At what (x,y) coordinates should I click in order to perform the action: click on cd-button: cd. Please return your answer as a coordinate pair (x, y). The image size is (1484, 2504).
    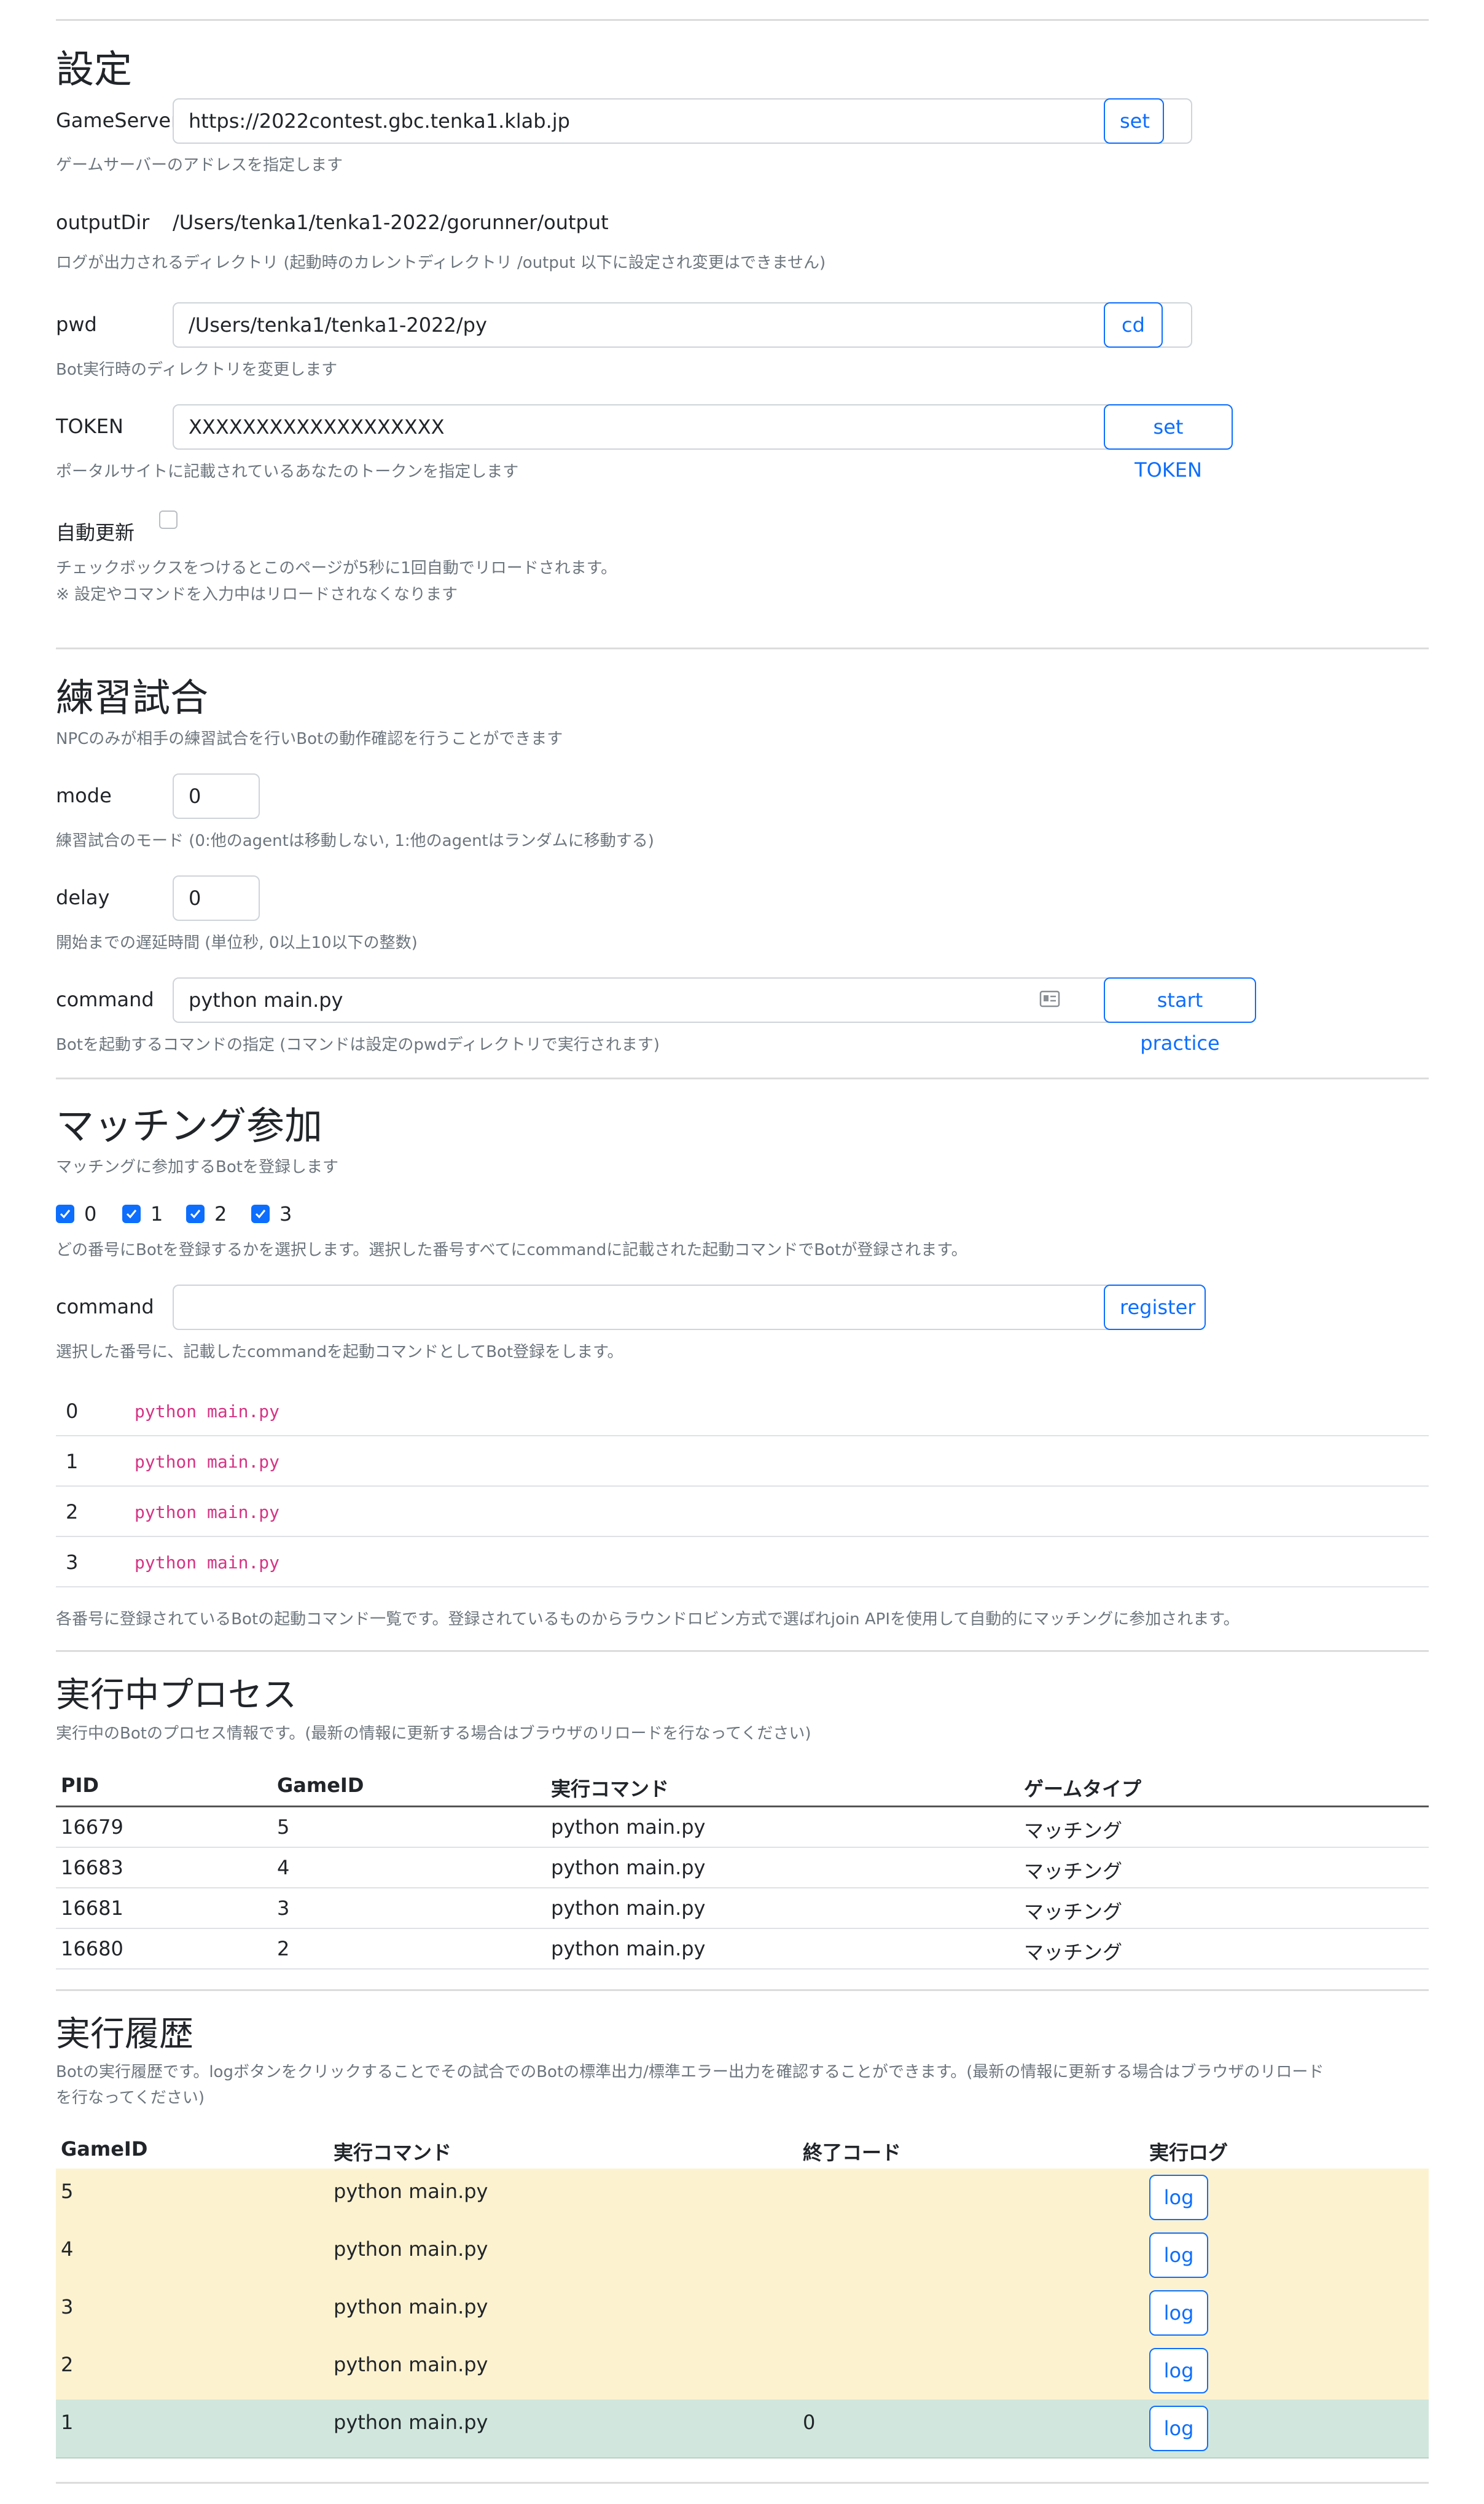
    Looking at the image, I should click on (1133, 325).